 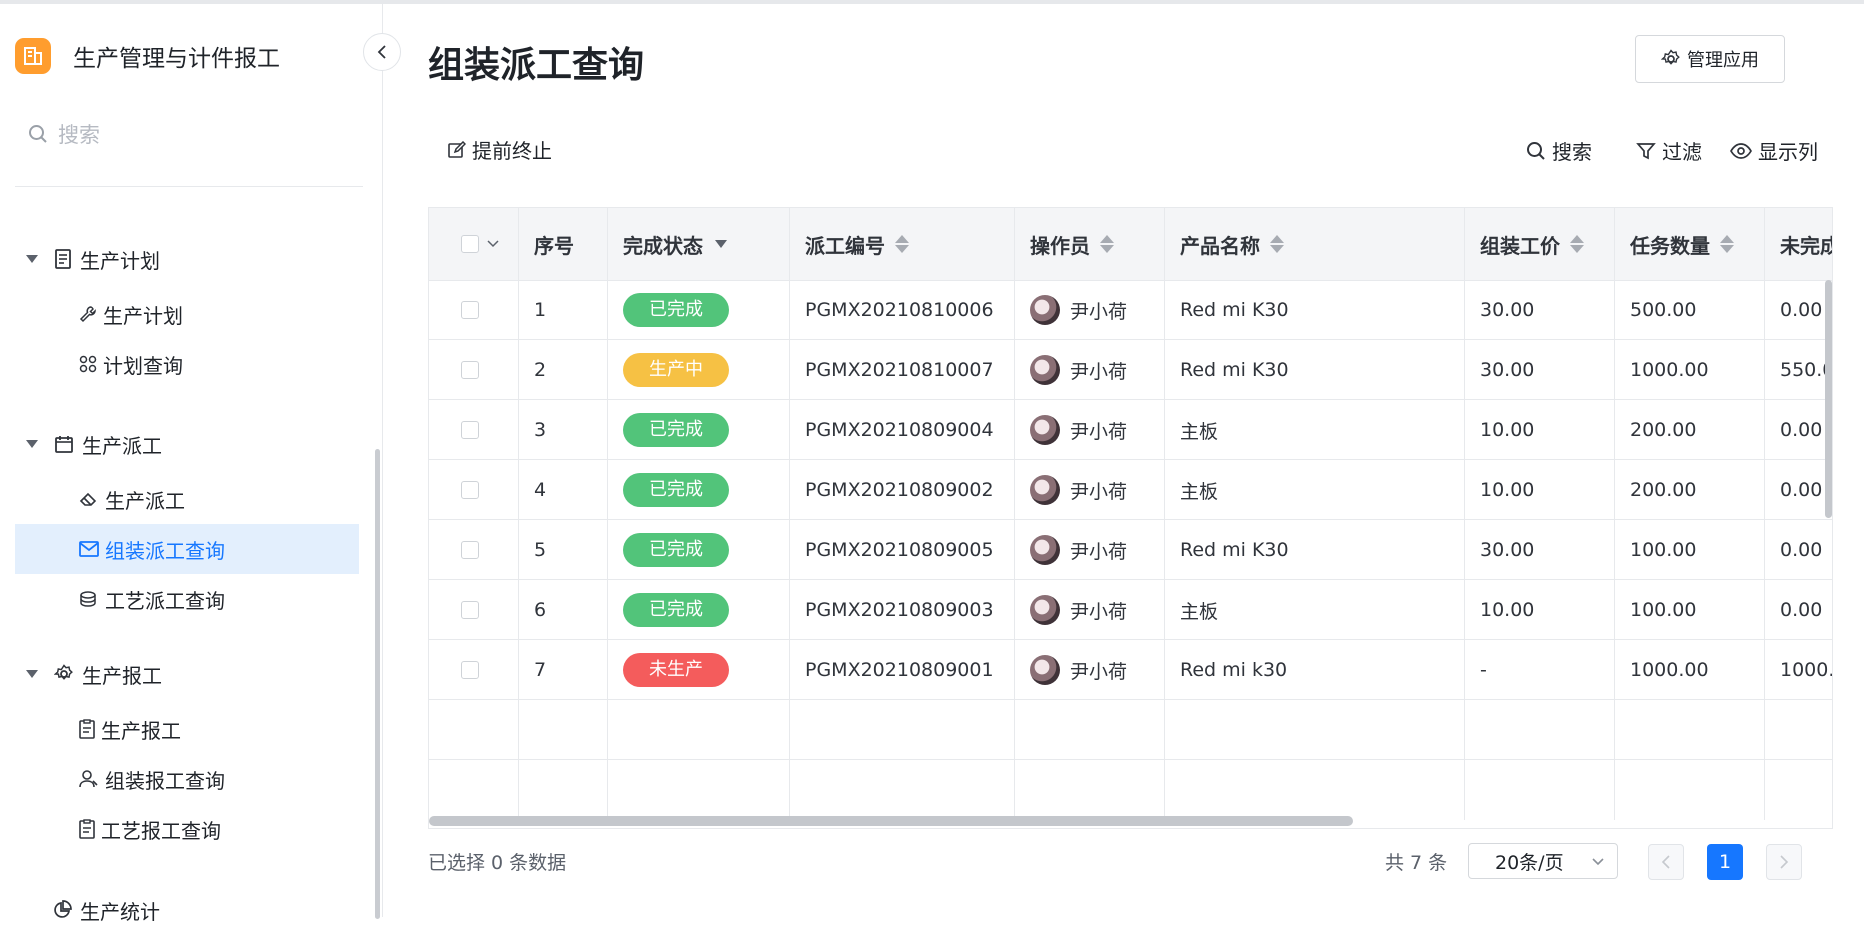 What do you see at coordinates (1666, 862) in the screenshot?
I see `prev-page-button` at bounding box center [1666, 862].